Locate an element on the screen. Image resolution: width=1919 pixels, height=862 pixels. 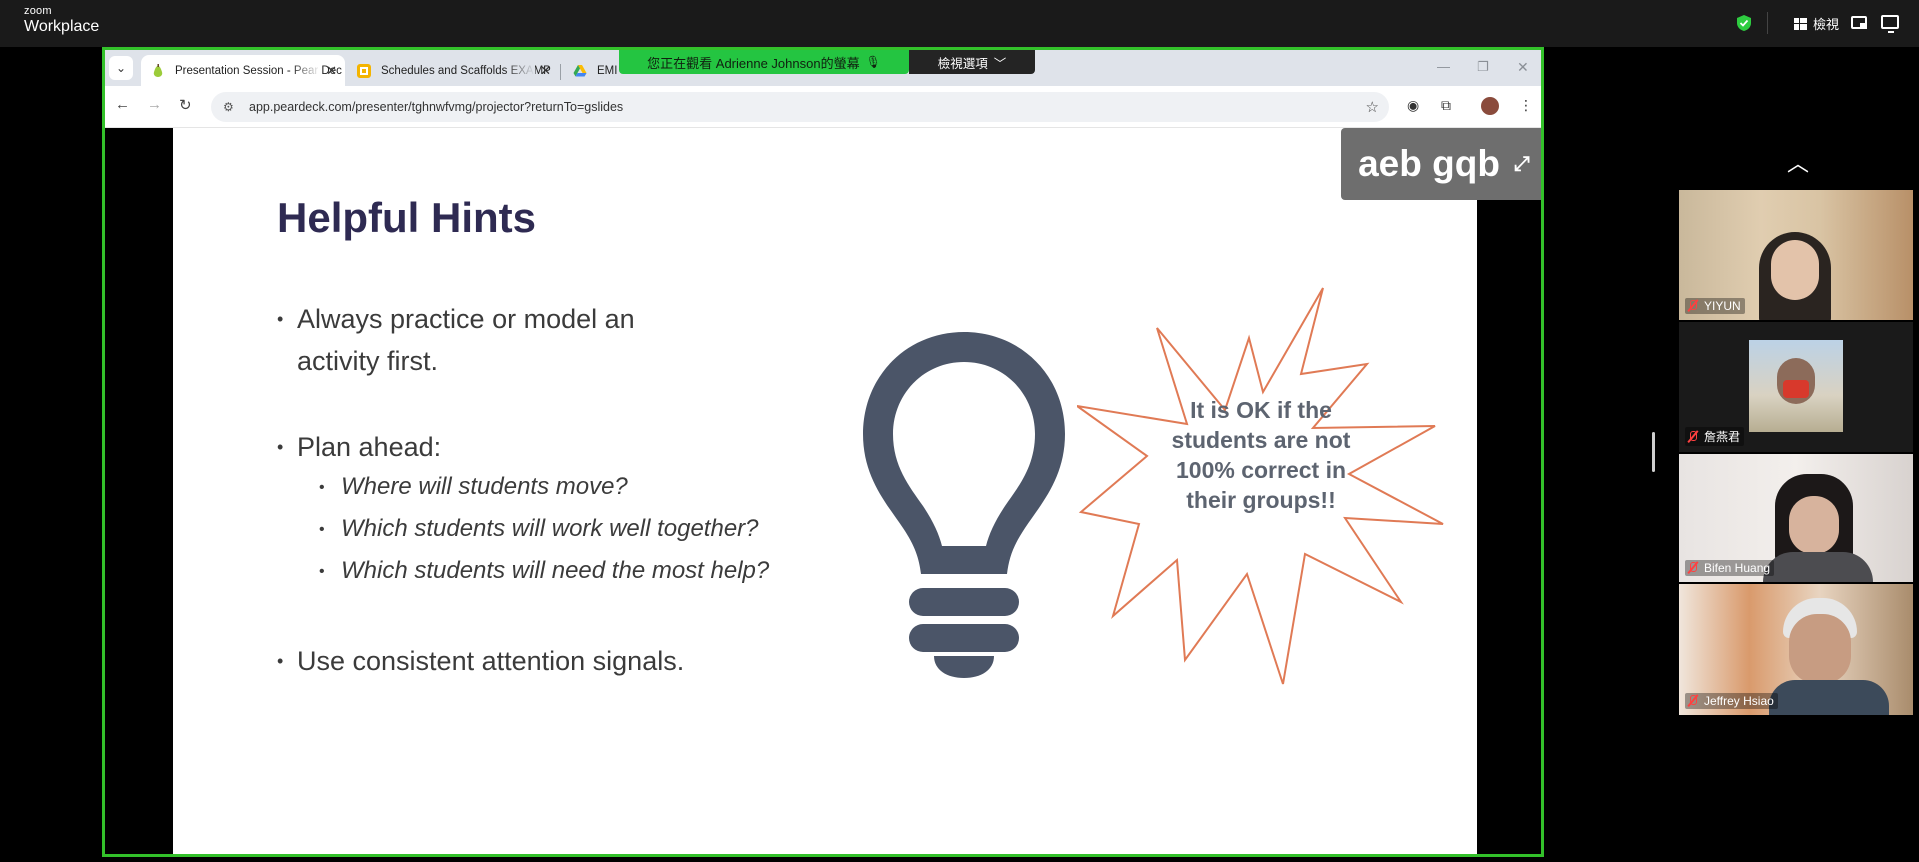
sub-bullet-item: • Where will students move? is located at coordinates (473, 486).